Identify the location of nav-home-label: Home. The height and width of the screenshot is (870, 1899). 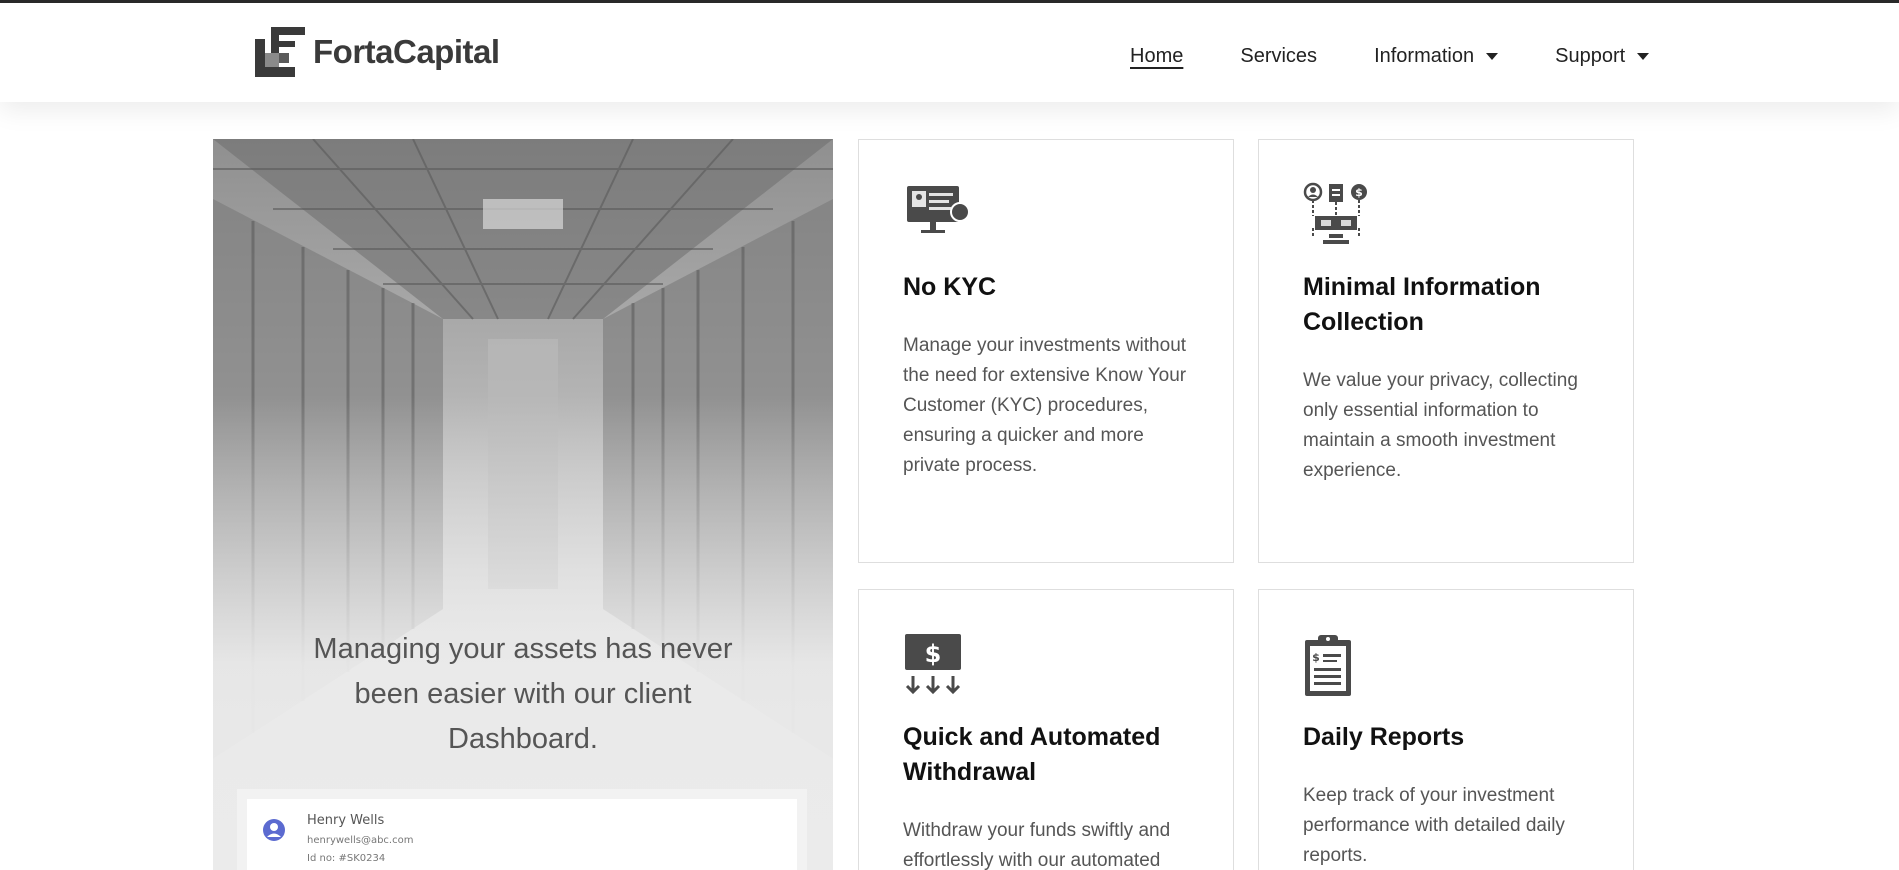
(1157, 55).